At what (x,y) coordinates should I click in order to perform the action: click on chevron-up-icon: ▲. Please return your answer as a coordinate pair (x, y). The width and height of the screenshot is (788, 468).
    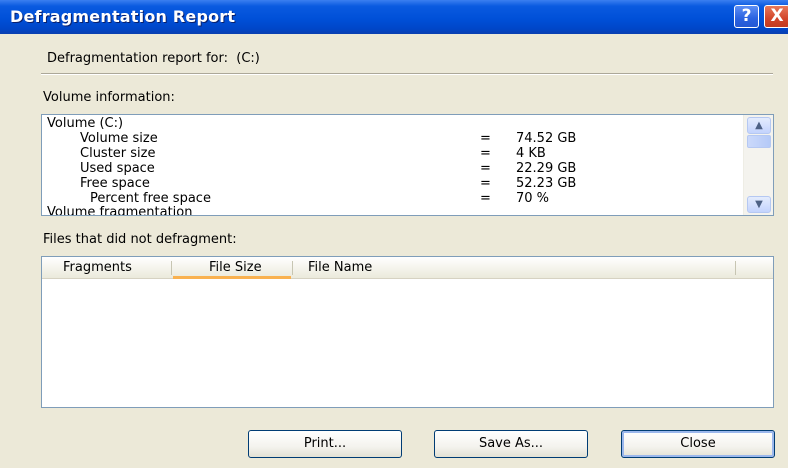
    Looking at the image, I should click on (759, 125).